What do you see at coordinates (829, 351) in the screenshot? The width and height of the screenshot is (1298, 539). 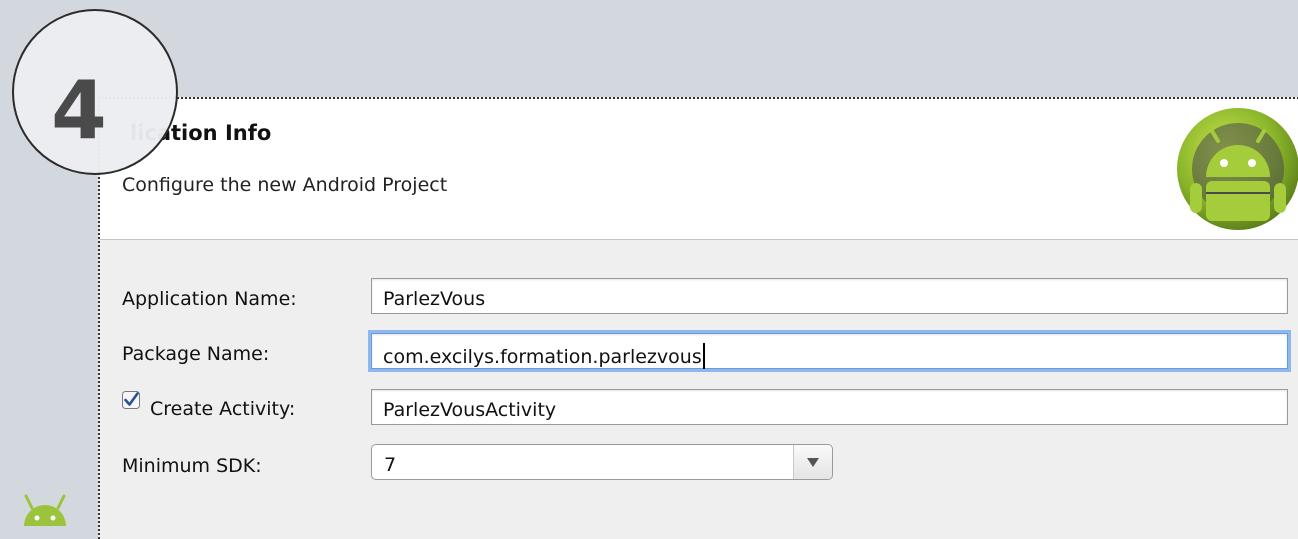 I see `package-name-field: com.excilys.formation.parlezvous` at bounding box center [829, 351].